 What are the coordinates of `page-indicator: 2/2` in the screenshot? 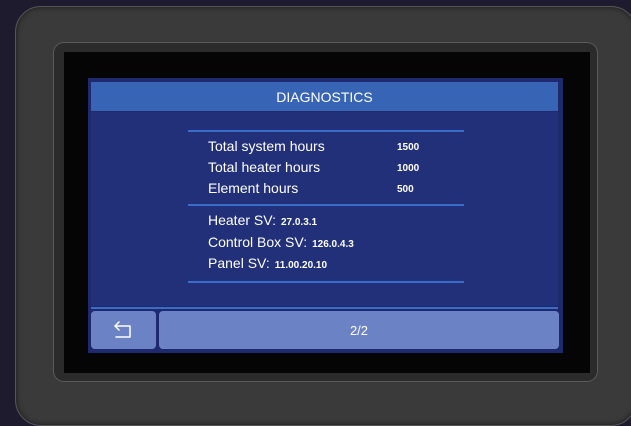 It's located at (359, 330).